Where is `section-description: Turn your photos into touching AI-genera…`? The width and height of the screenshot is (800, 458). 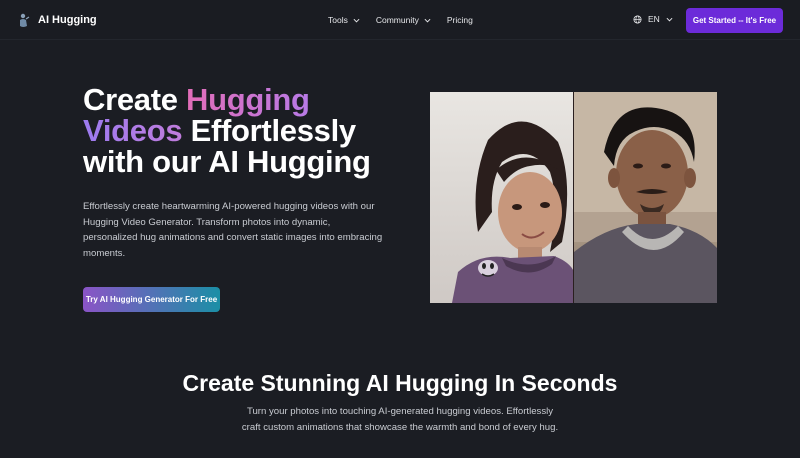
section-description: Turn your photos into touching AI-genera… is located at coordinates (400, 419).